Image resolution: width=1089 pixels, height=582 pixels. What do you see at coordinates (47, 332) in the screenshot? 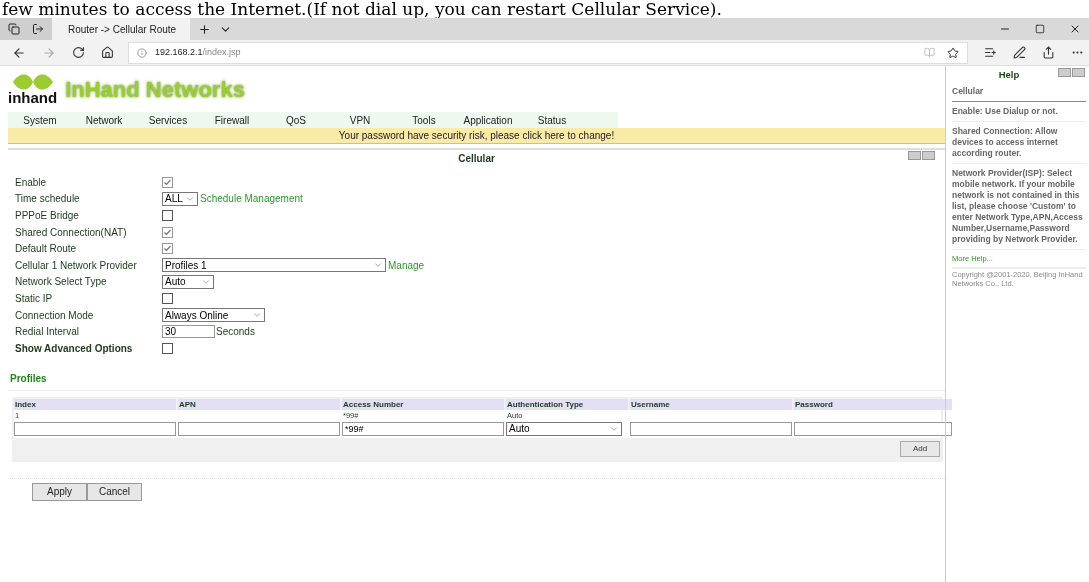
I see `field-label: Redial Interval` at bounding box center [47, 332].